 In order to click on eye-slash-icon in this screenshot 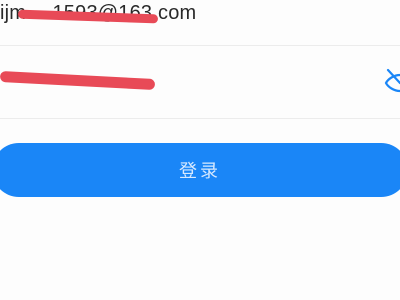, I will do `click(391, 81)`.